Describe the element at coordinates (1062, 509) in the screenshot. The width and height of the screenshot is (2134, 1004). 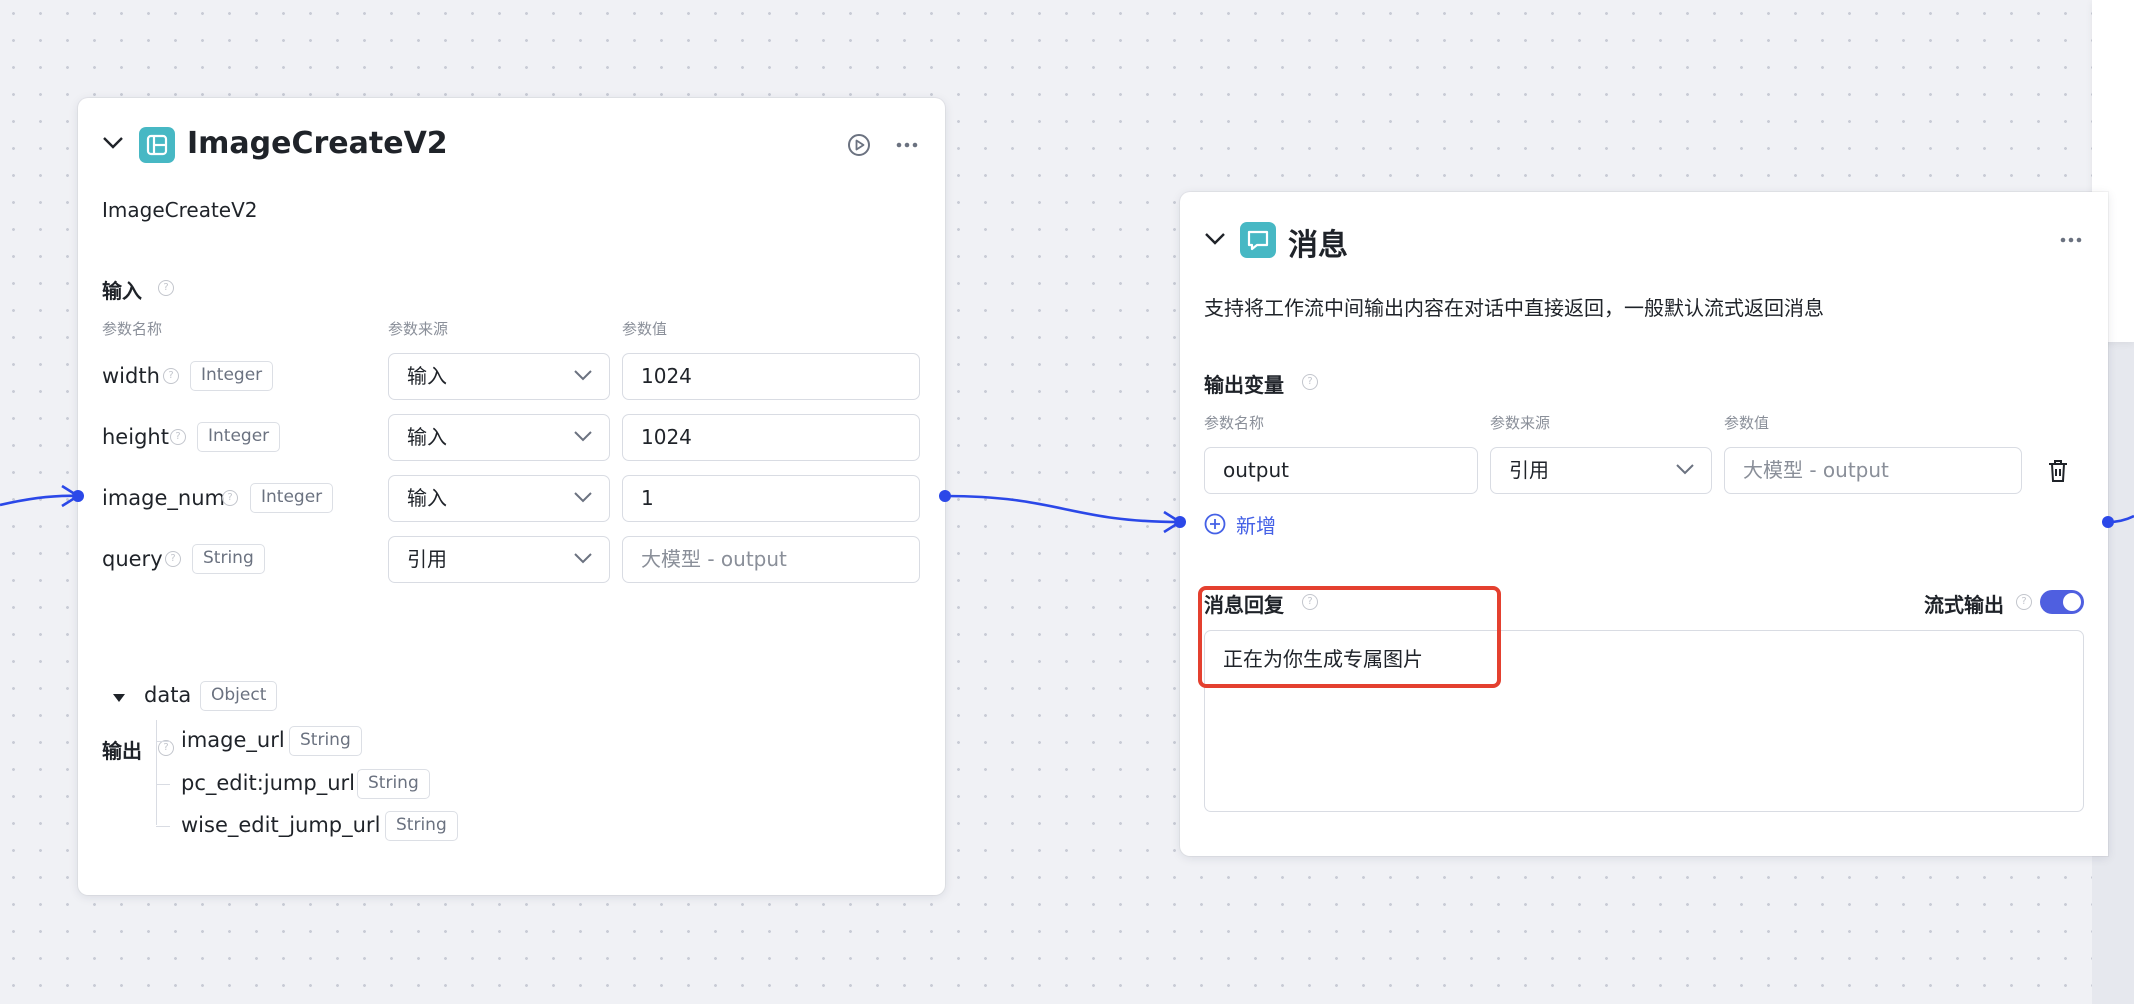
I see `wire-node1-to-node2` at that location.